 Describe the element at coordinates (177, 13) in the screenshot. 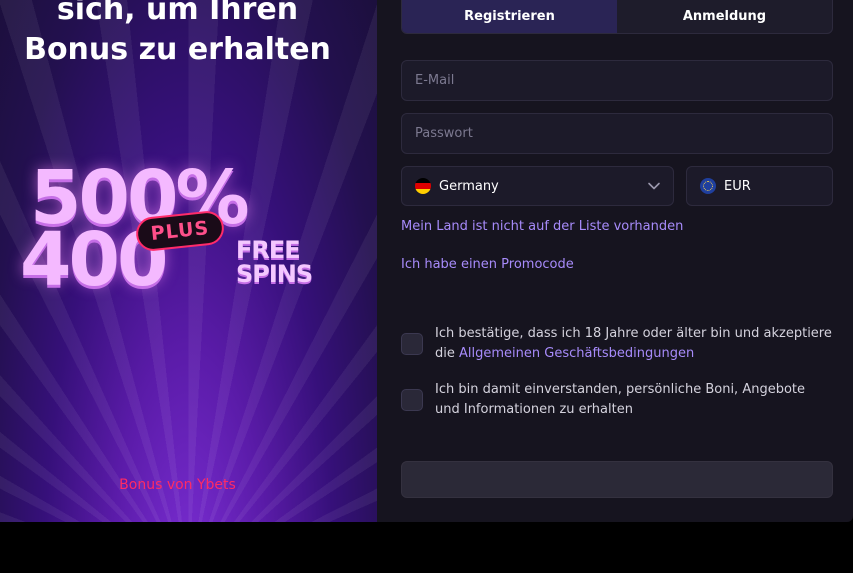

I see `promo-title-line1: sich, um Ihren` at that location.